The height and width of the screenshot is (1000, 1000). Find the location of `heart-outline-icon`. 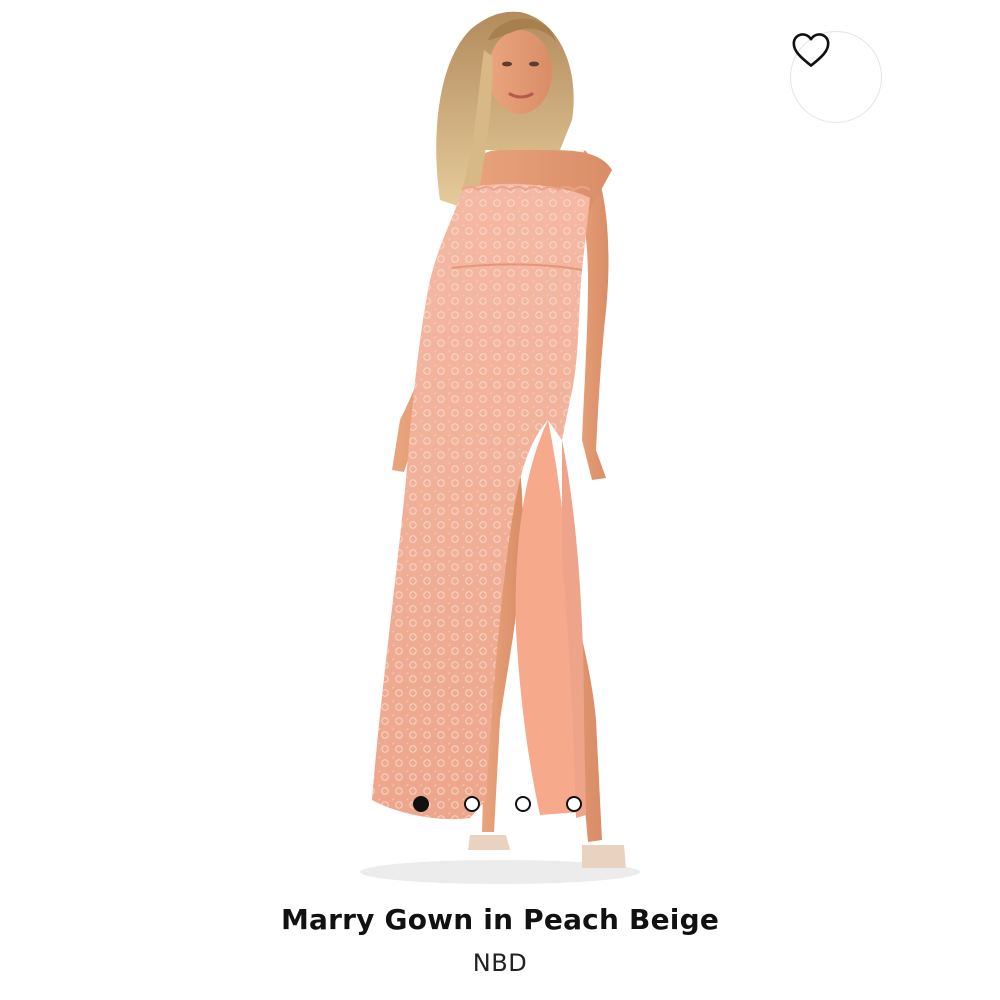

heart-outline-icon is located at coordinates (811, 50).